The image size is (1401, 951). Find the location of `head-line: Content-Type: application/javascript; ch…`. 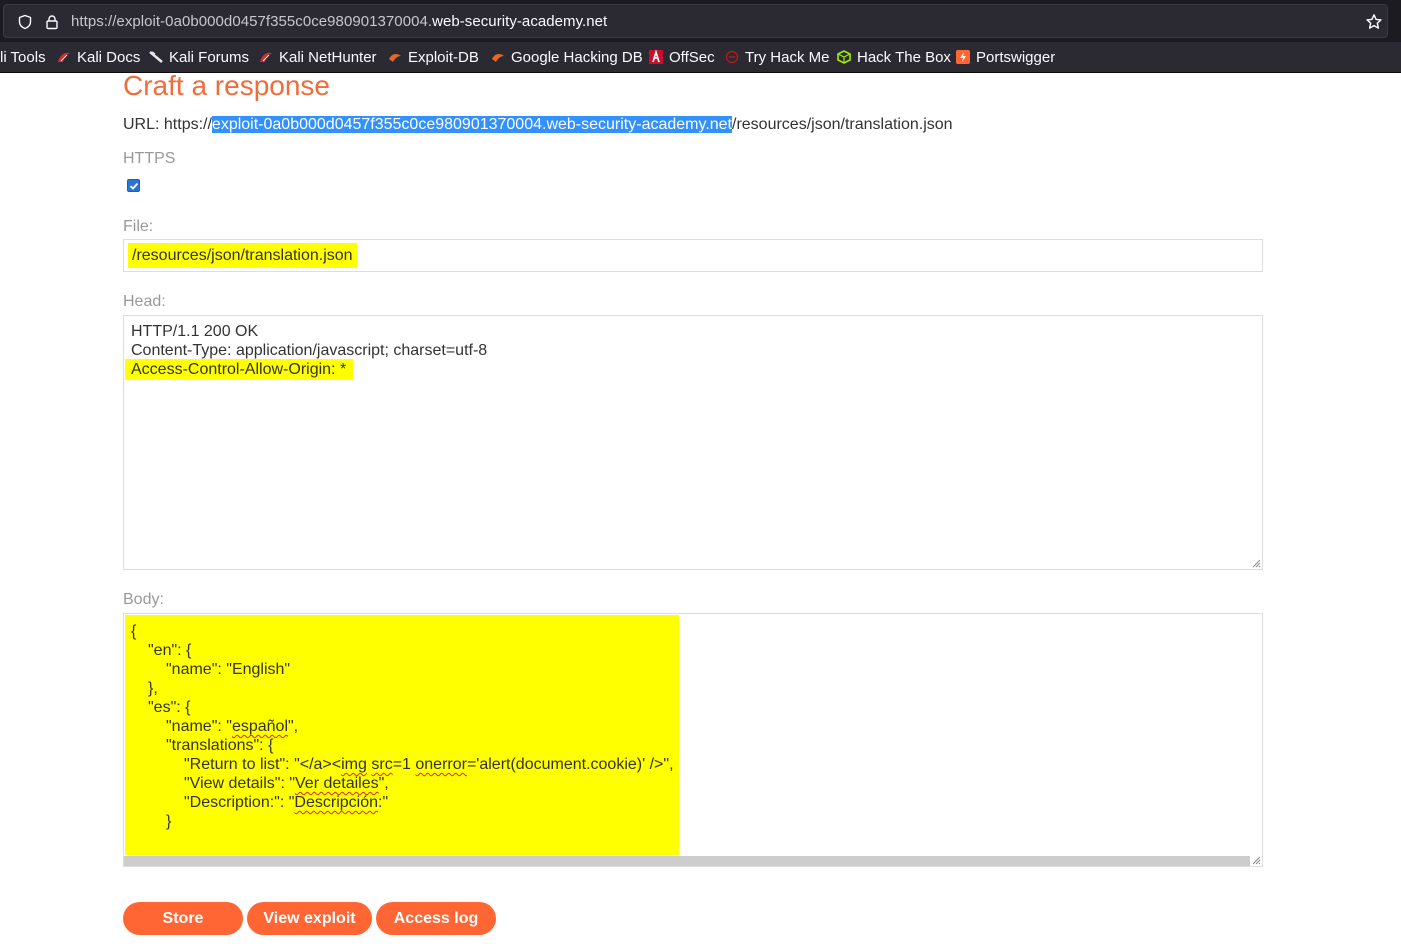

head-line: Content-Type: application/javascript; ch… is located at coordinates (309, 350).